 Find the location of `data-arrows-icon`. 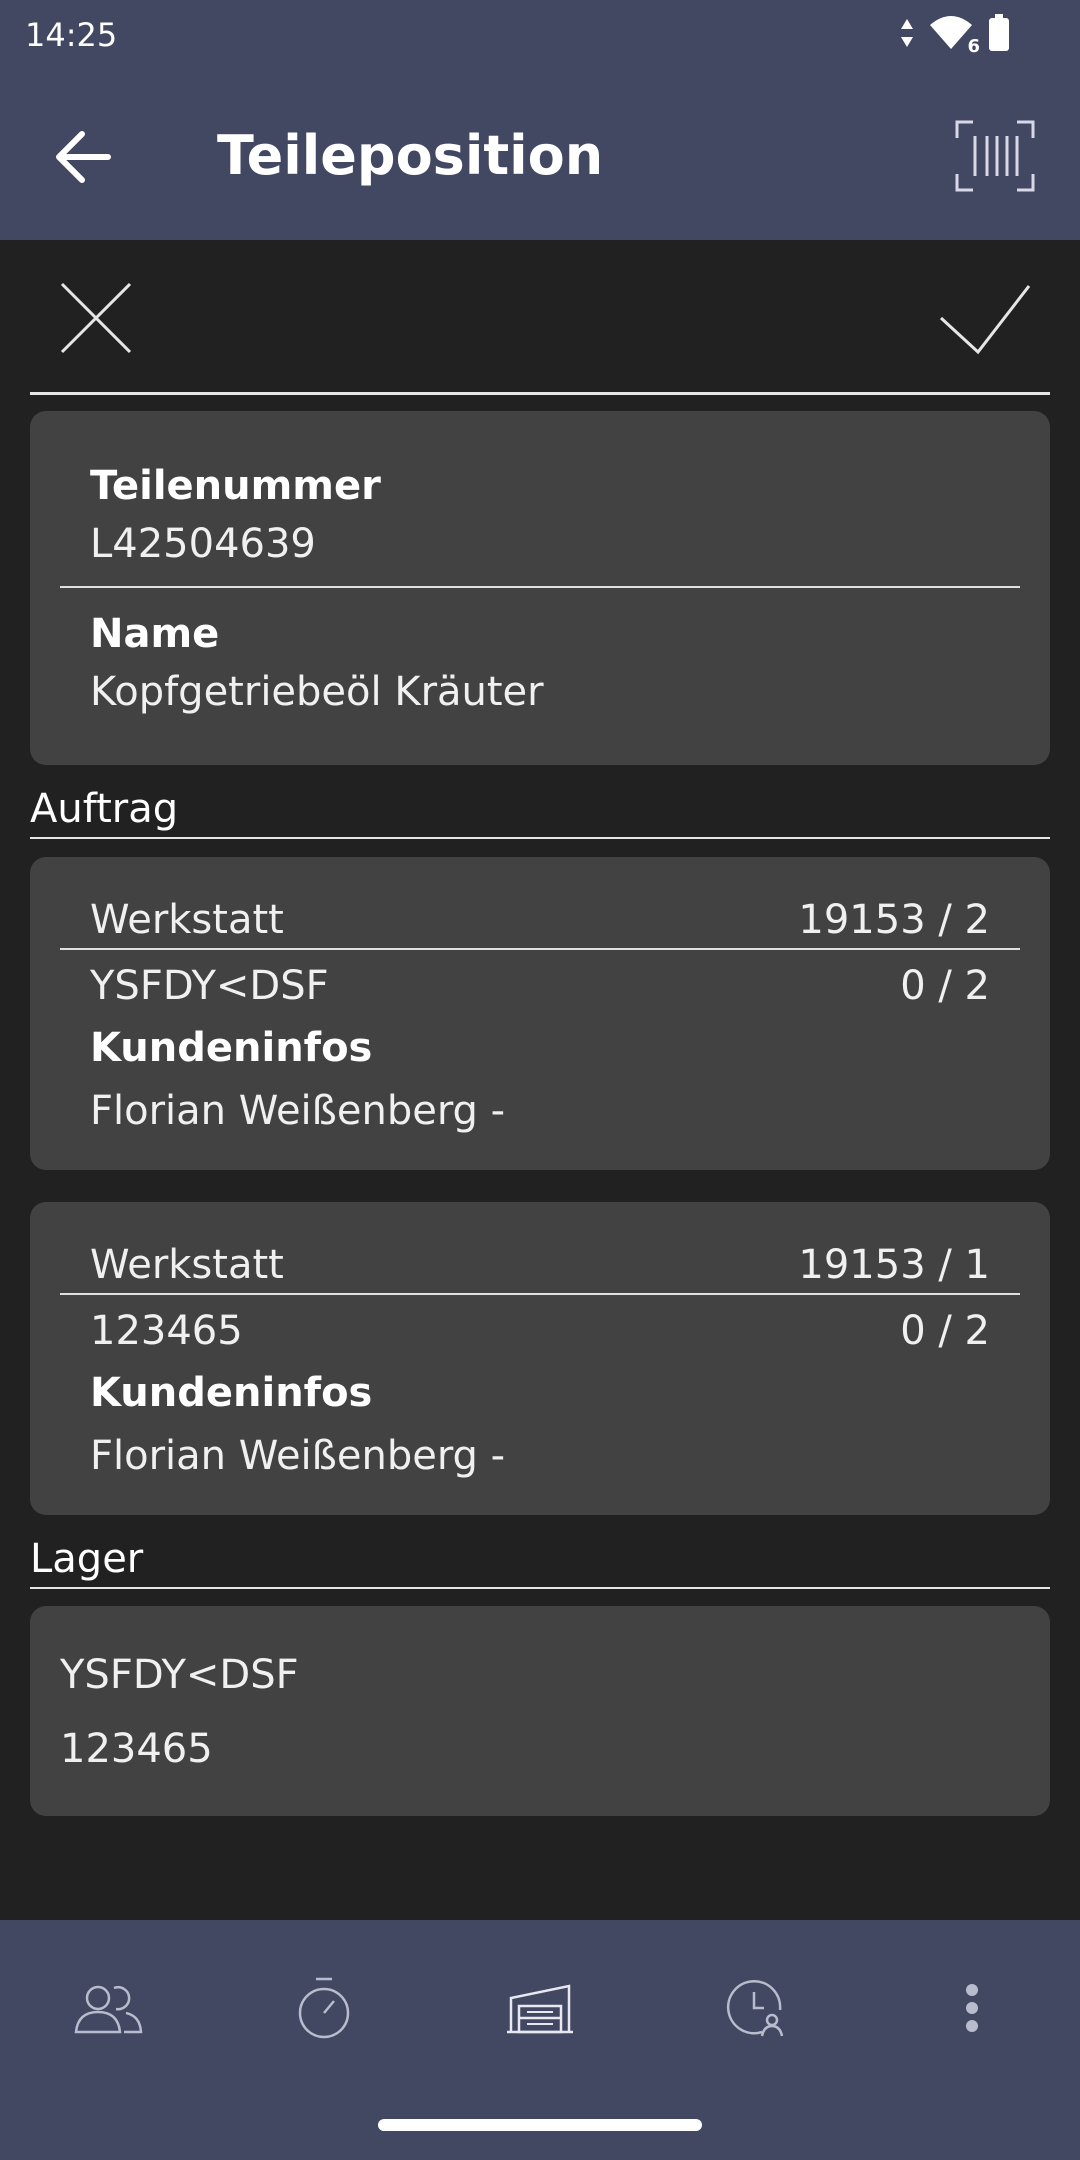

data-arrows-icon is located at coordinates (907, 35).